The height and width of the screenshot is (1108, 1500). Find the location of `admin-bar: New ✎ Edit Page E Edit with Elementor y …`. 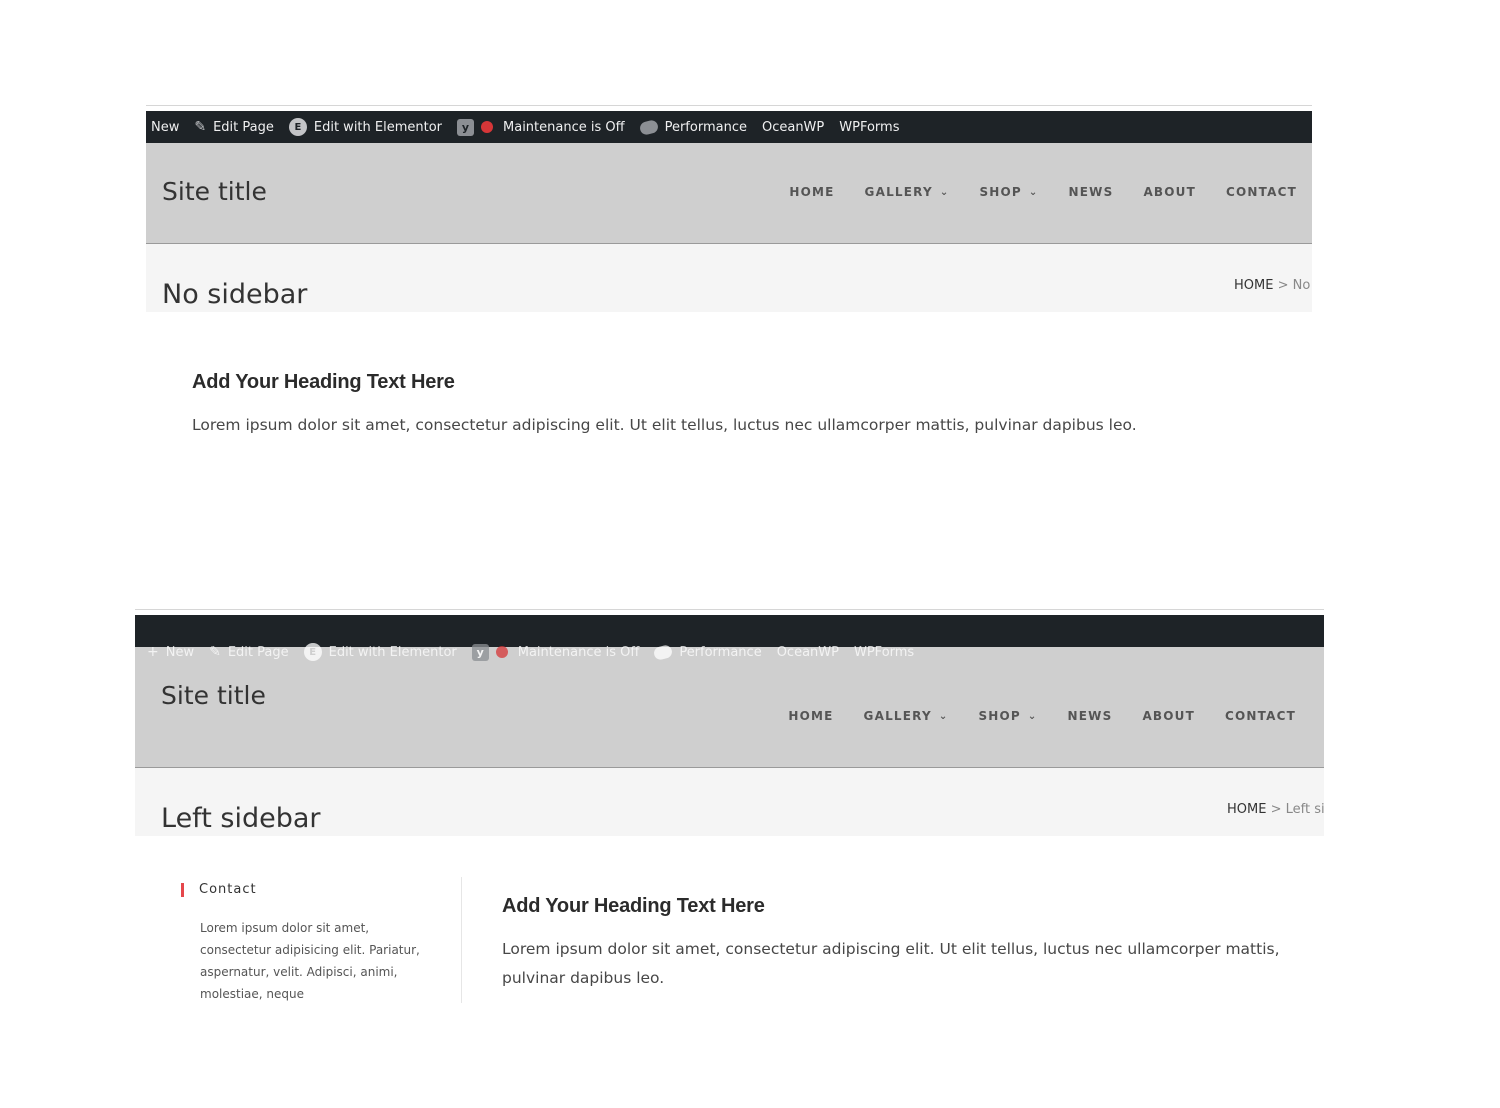

admin-bar: New ✎ Edit Page E Edit with Elementor y … is located at coordinates (729, 127).